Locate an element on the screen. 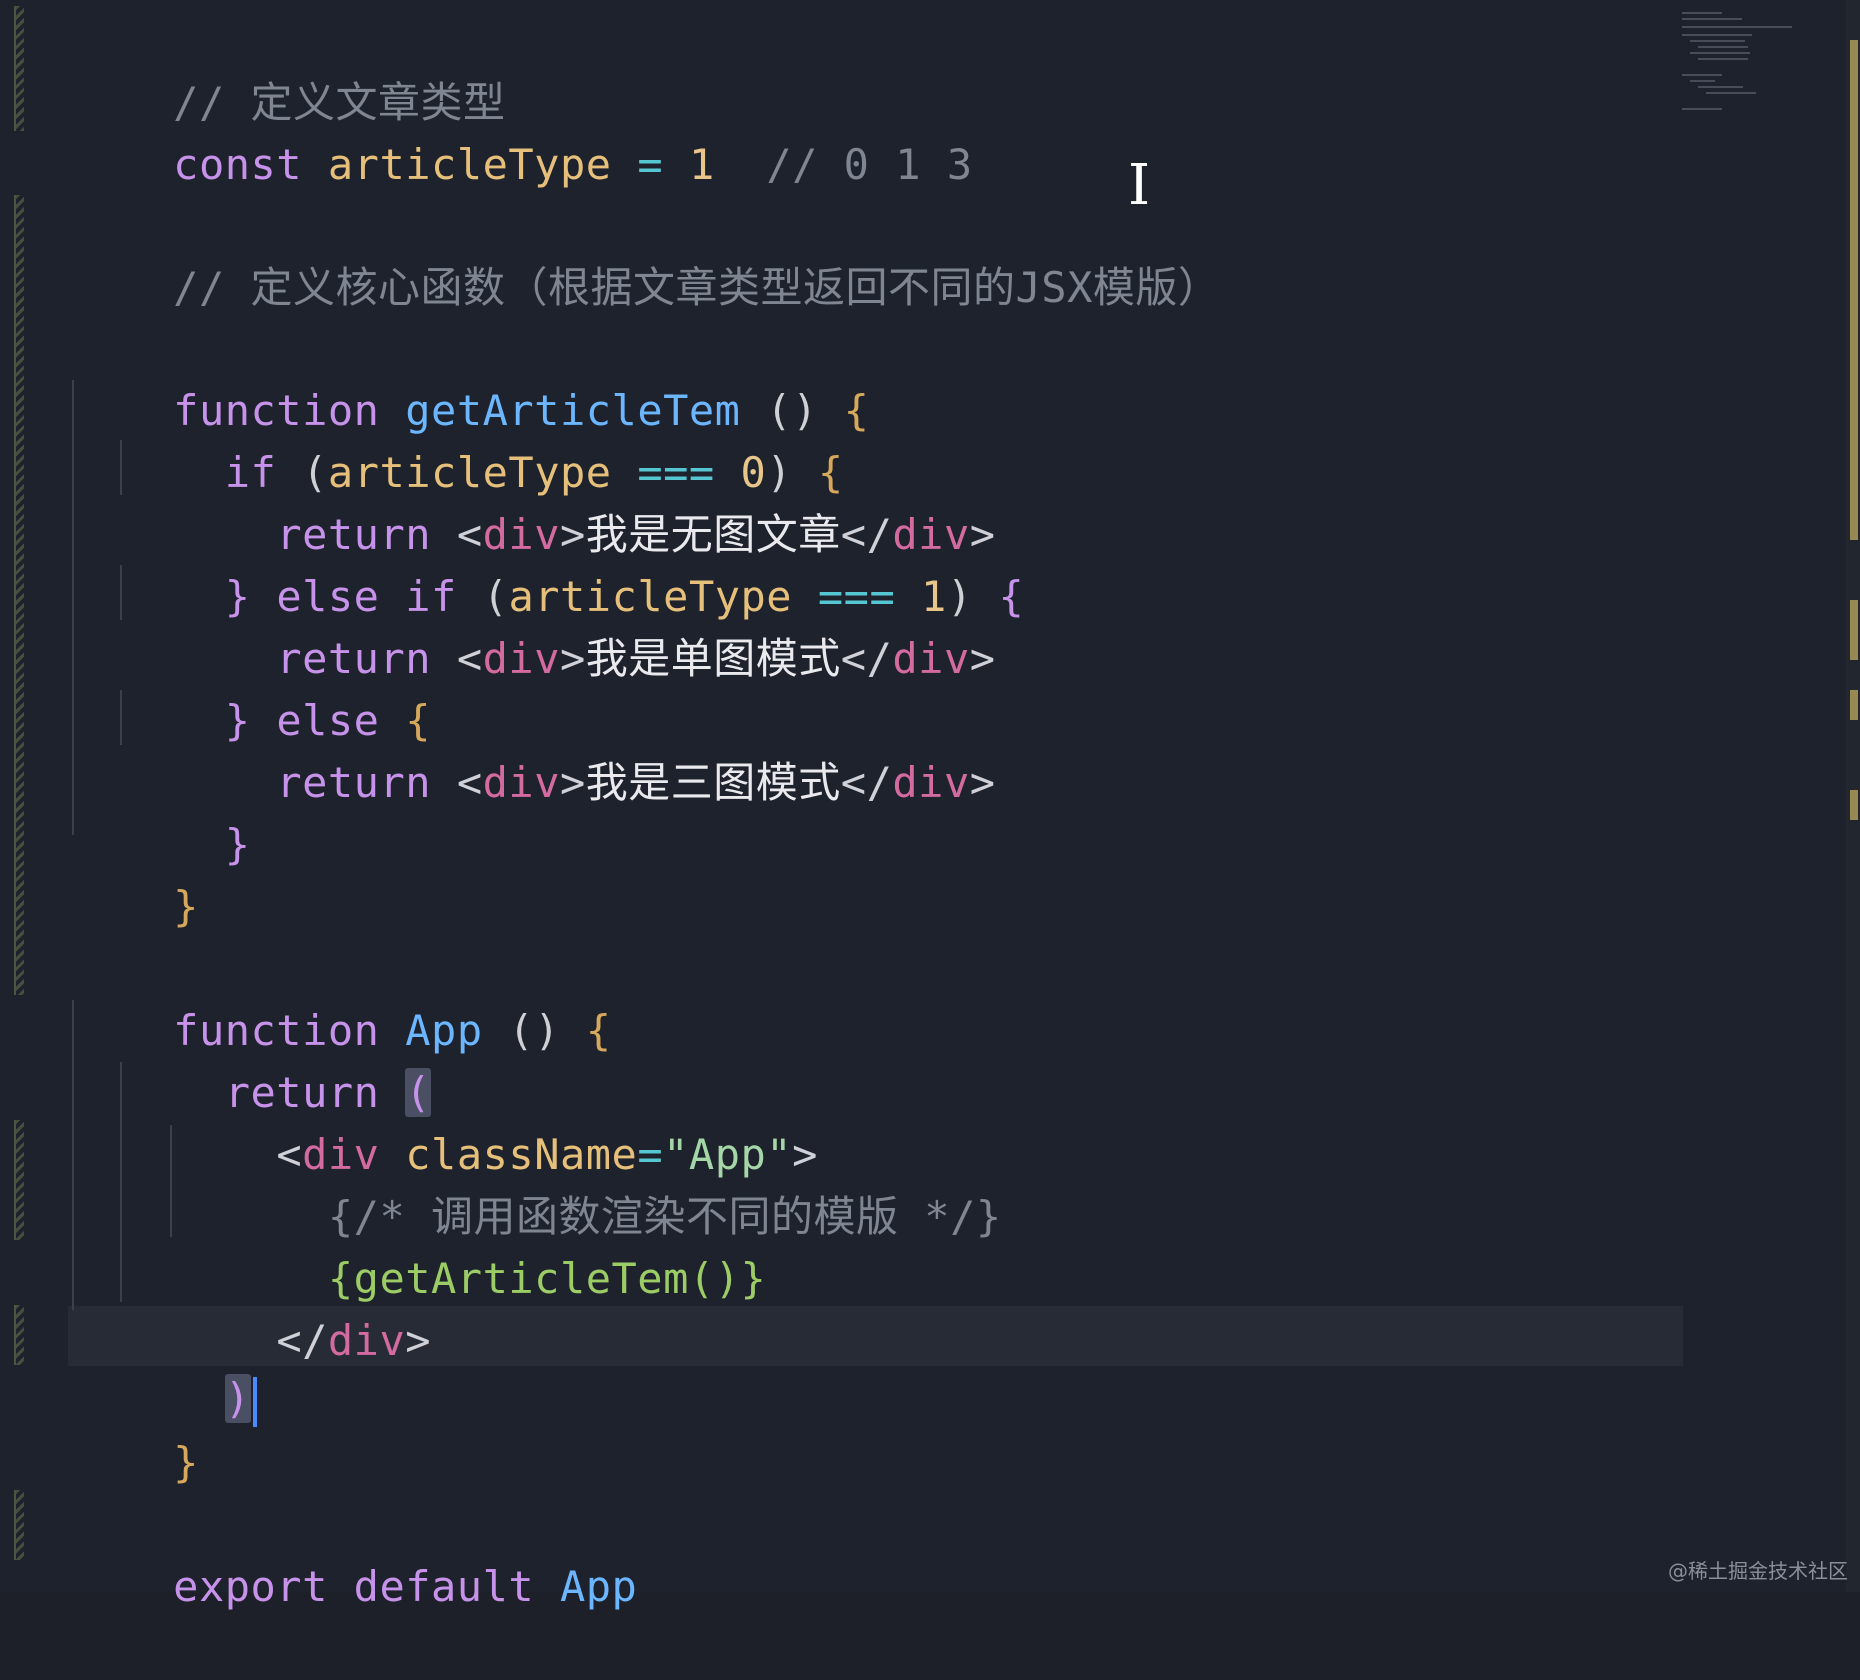 Image resolution: width=1860 pixels, height=1680 pixels. keyword: export default is located at coordinates (354, 1586).